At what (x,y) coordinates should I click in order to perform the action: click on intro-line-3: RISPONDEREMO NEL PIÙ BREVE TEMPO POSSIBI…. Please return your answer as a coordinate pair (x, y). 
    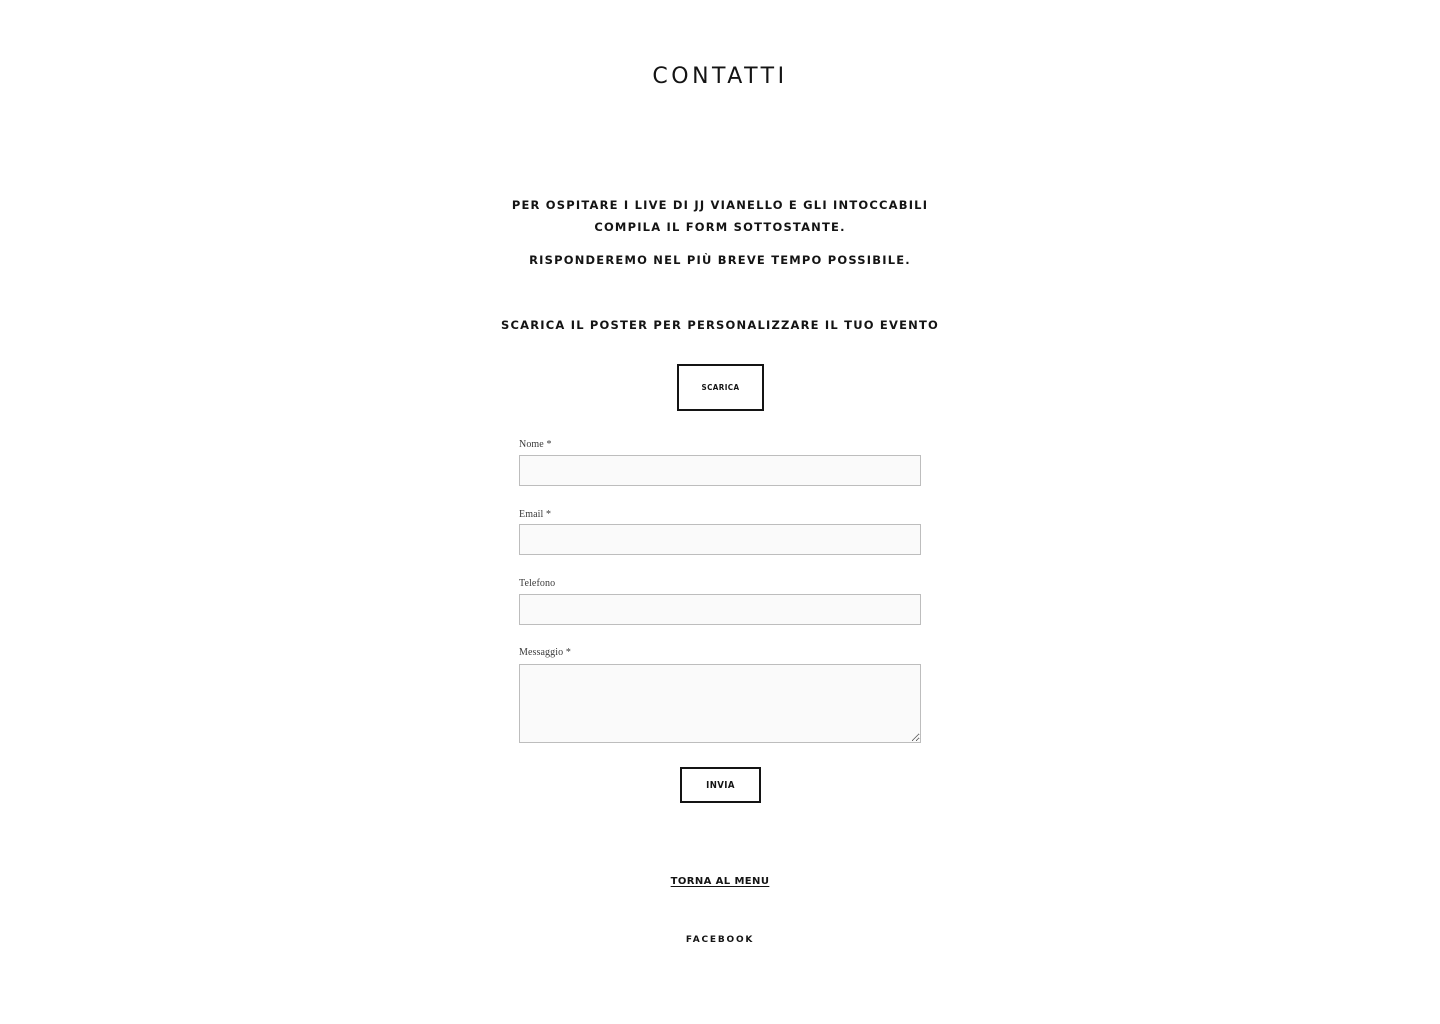
    Looking at the image, I should click on (720, 260).